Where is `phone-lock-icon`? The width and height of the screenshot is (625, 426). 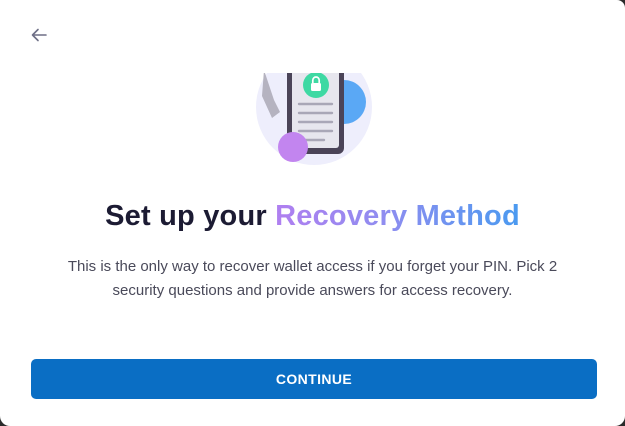
phone-lock-icon is located at coordinates (314, 119).